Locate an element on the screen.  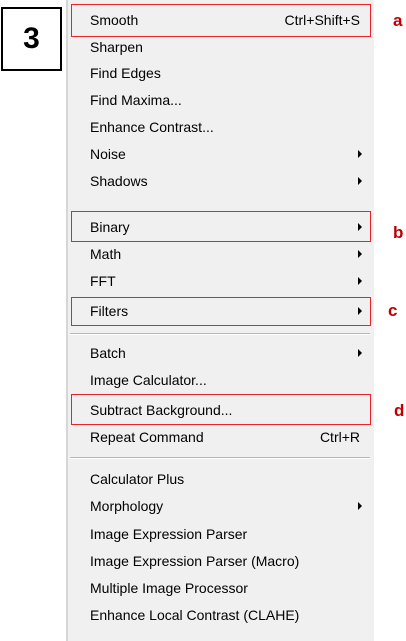
step-number-box: 3 is located at coordinates (31, 39).